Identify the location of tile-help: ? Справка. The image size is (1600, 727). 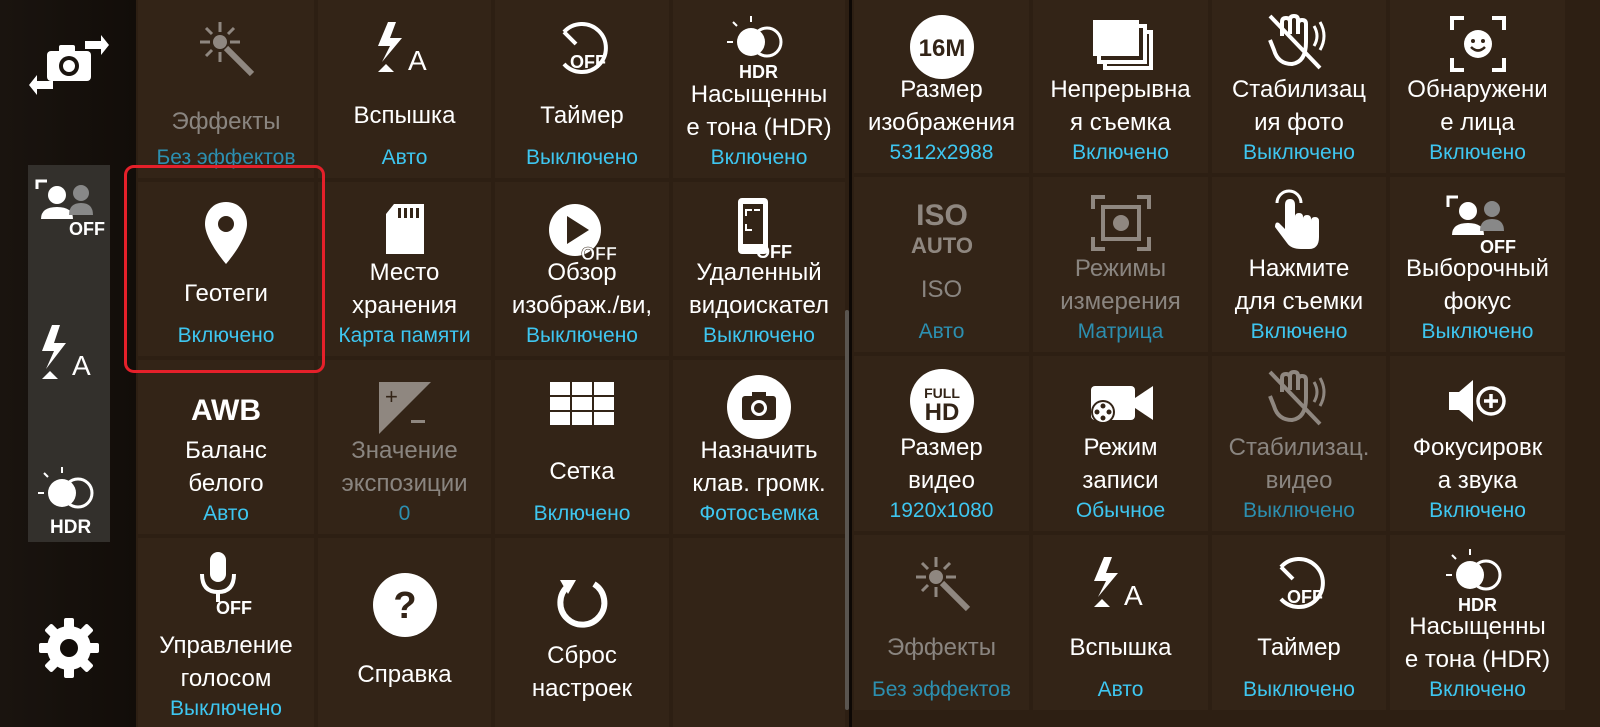
(404, 632).